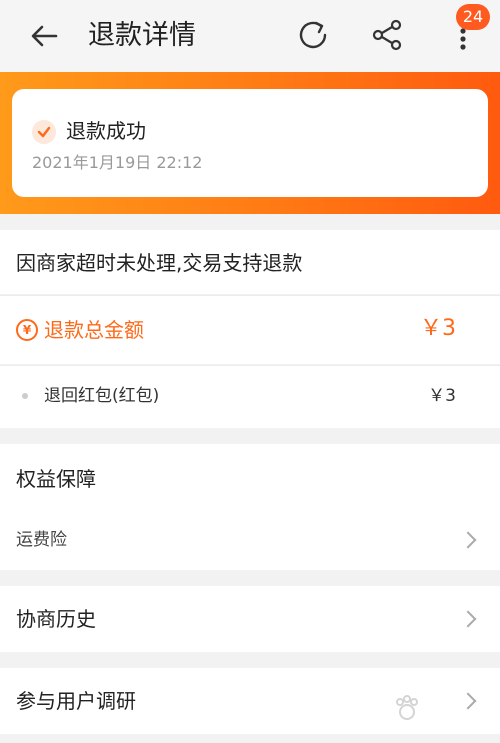 The image size is (500, 743). Describe the element at coordinates (106, 131) in the screenshot. I see `refund-status: 退款成功` at that location.